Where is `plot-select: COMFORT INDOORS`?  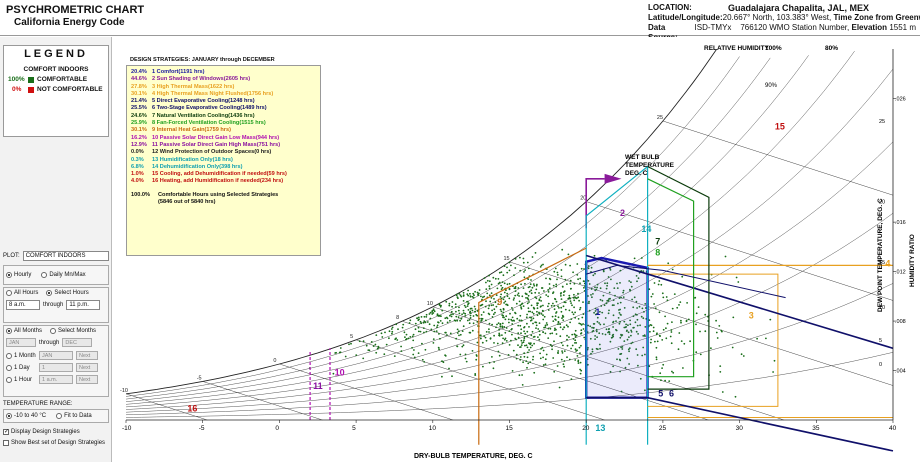
plot-select: COMFORT INDOORS is located at coordinates (65, 256).